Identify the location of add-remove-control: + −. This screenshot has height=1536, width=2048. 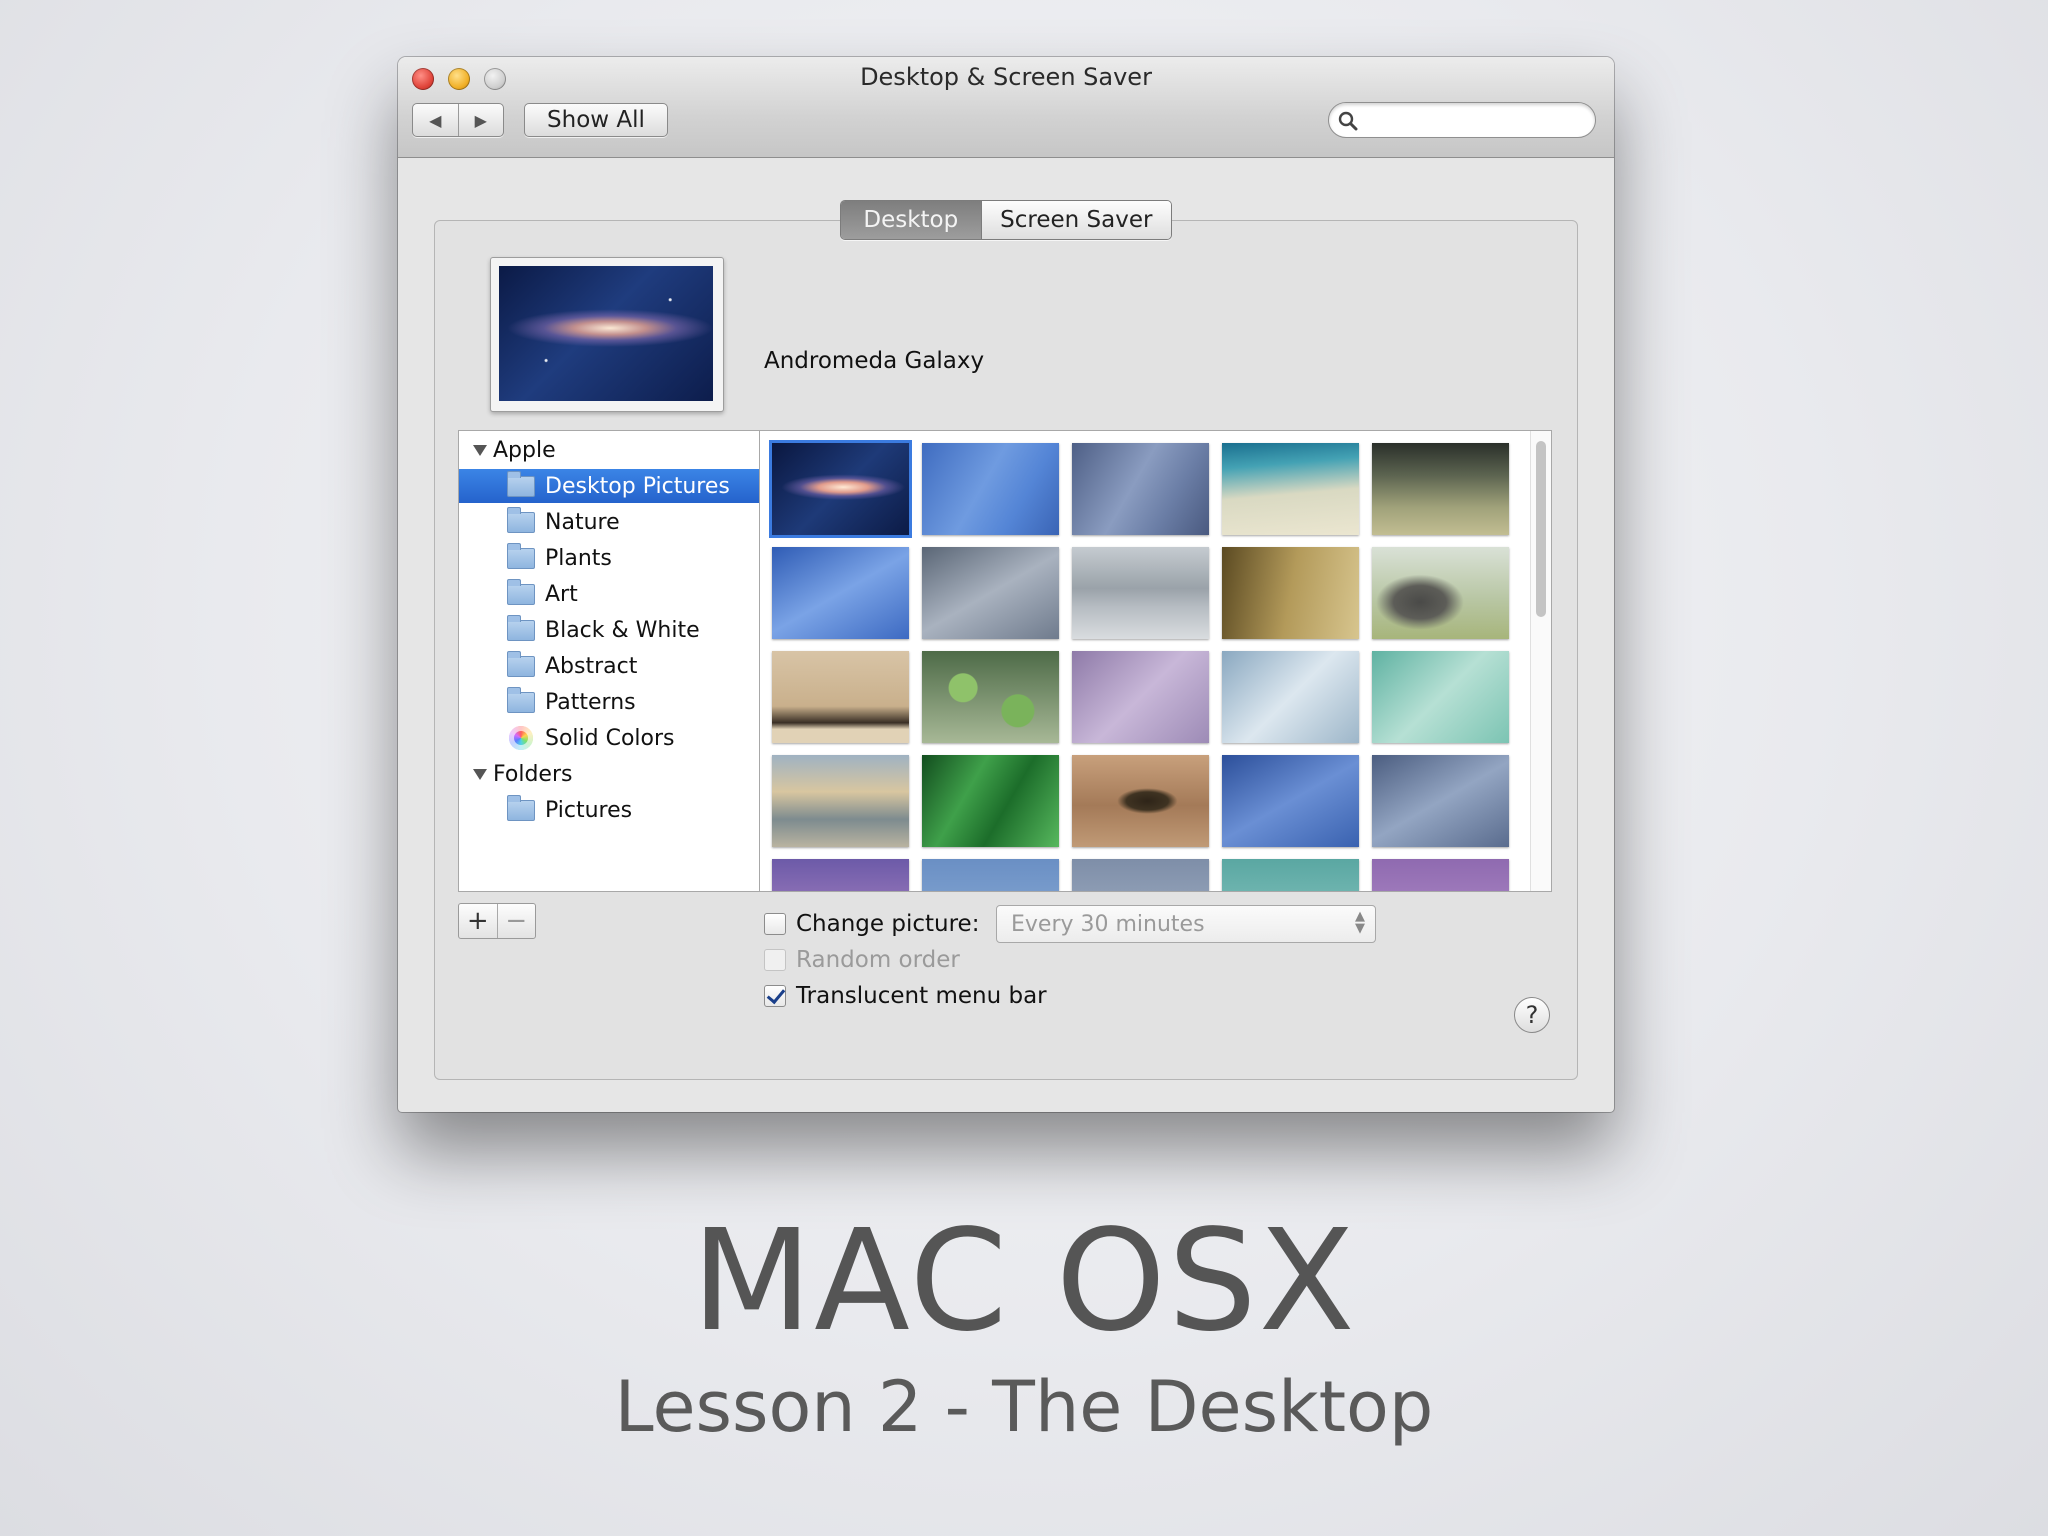
(497, 921).